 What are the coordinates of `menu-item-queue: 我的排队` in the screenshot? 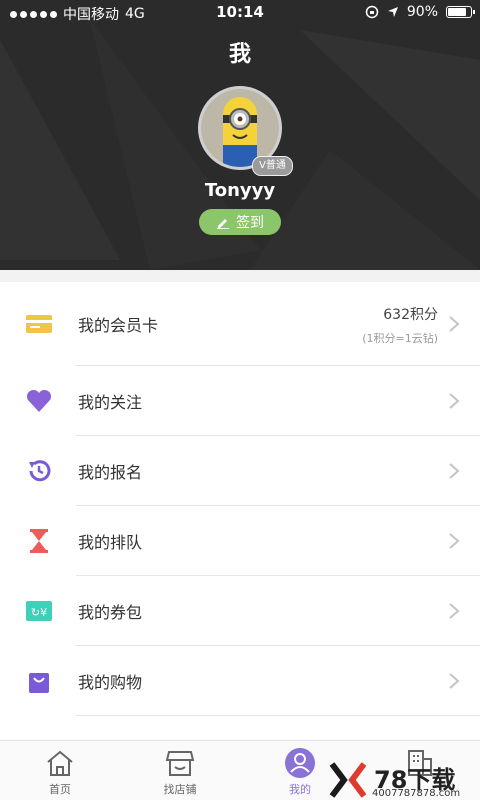 It's located at (240, 541).